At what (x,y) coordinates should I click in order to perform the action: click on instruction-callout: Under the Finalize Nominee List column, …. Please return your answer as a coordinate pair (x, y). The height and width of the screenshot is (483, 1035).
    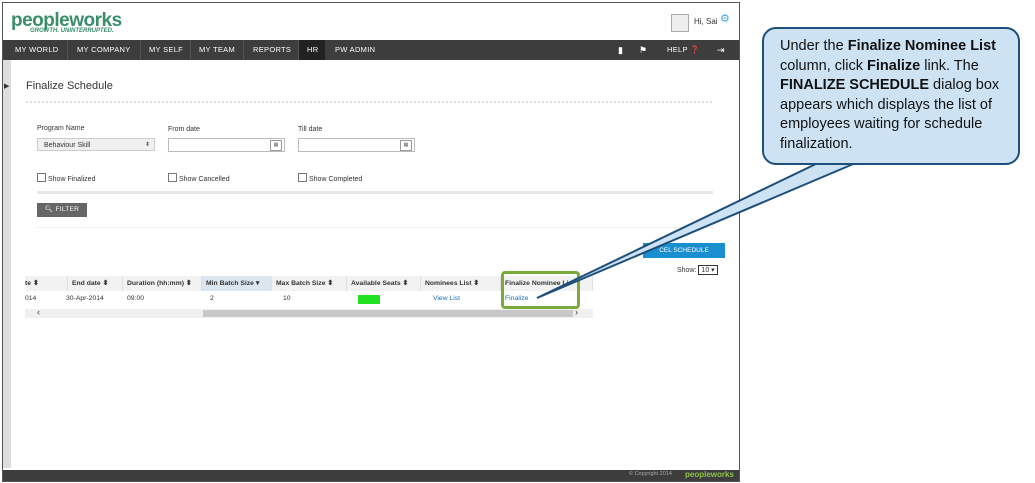
    Looking at the image, I should click on (891, 96).